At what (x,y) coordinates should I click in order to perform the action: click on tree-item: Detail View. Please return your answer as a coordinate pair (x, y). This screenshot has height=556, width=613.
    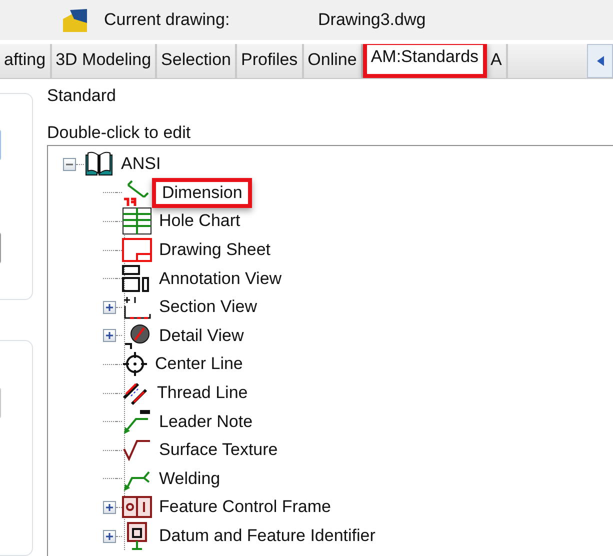
    Looking at the image, I should click on (201, 335).